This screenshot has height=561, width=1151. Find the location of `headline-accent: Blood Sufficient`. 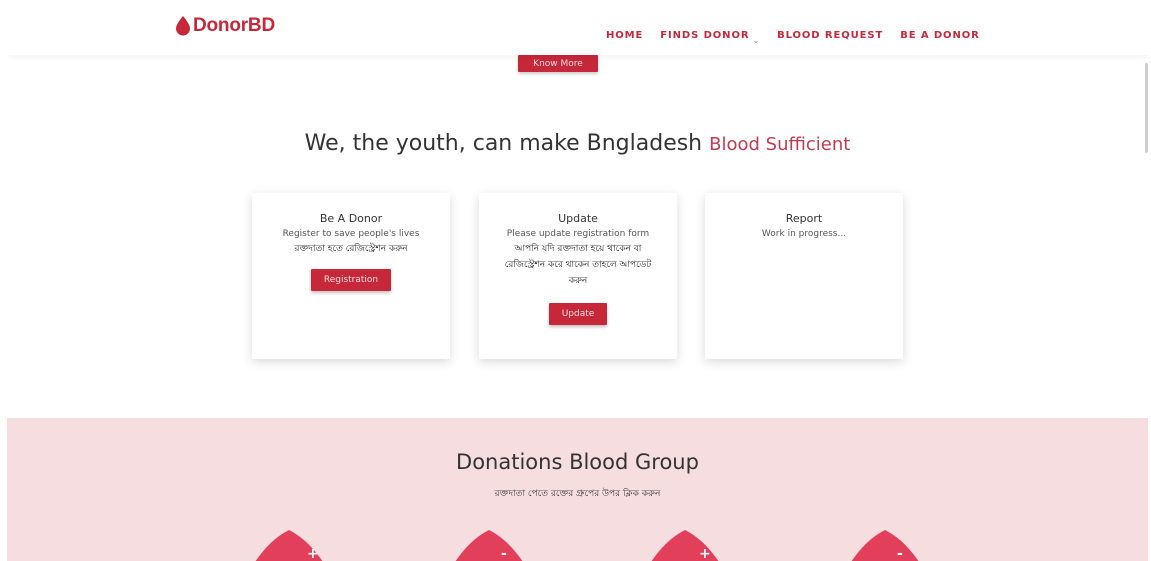

headline-accent: Blood Sufficient is located at coordinates (780, 144).